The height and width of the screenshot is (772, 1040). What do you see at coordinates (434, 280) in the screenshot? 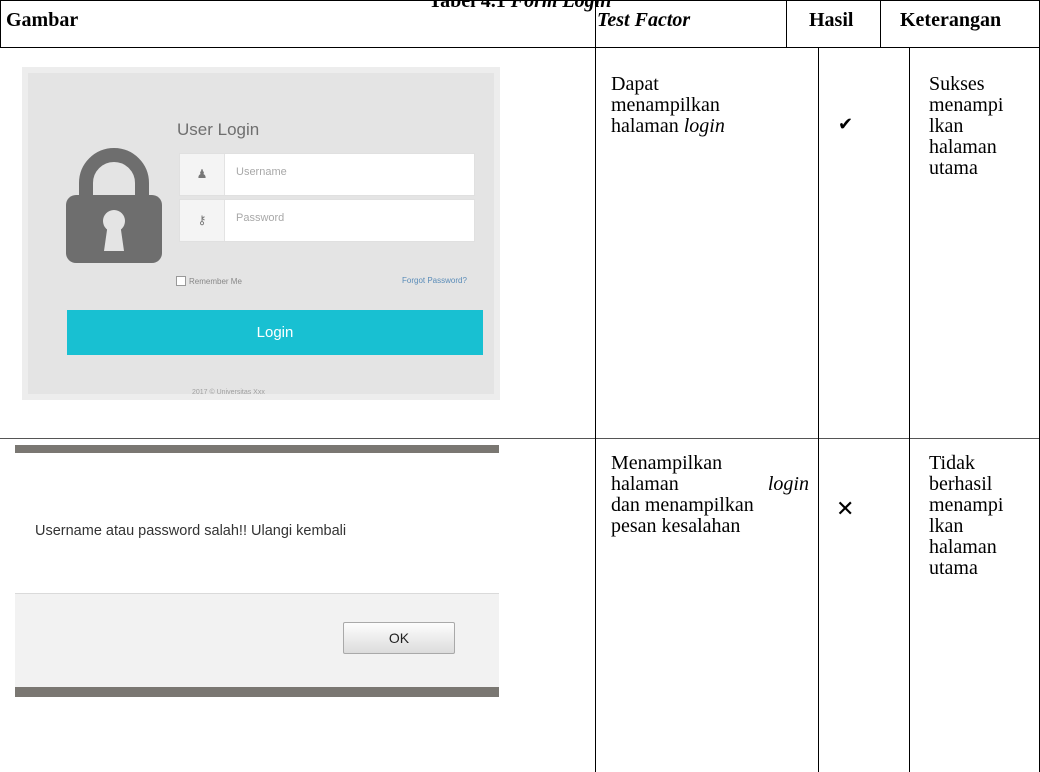
I see `forgot-password-link: Forgot Password?` at bounding box center [434, 280].